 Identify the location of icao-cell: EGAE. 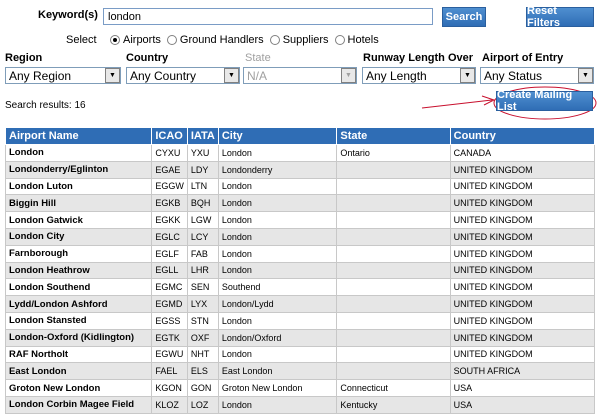
(169, 169).